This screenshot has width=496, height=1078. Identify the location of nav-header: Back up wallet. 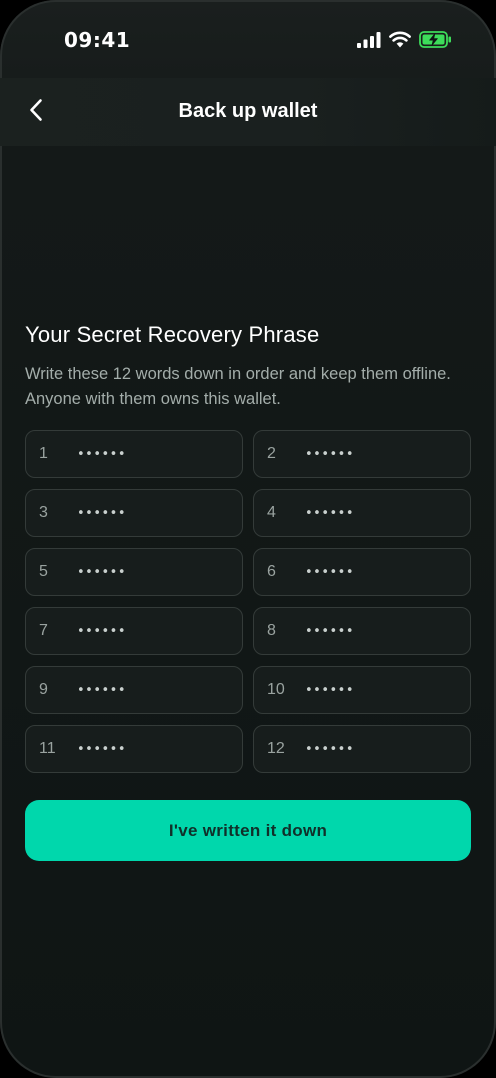
(248, 112).